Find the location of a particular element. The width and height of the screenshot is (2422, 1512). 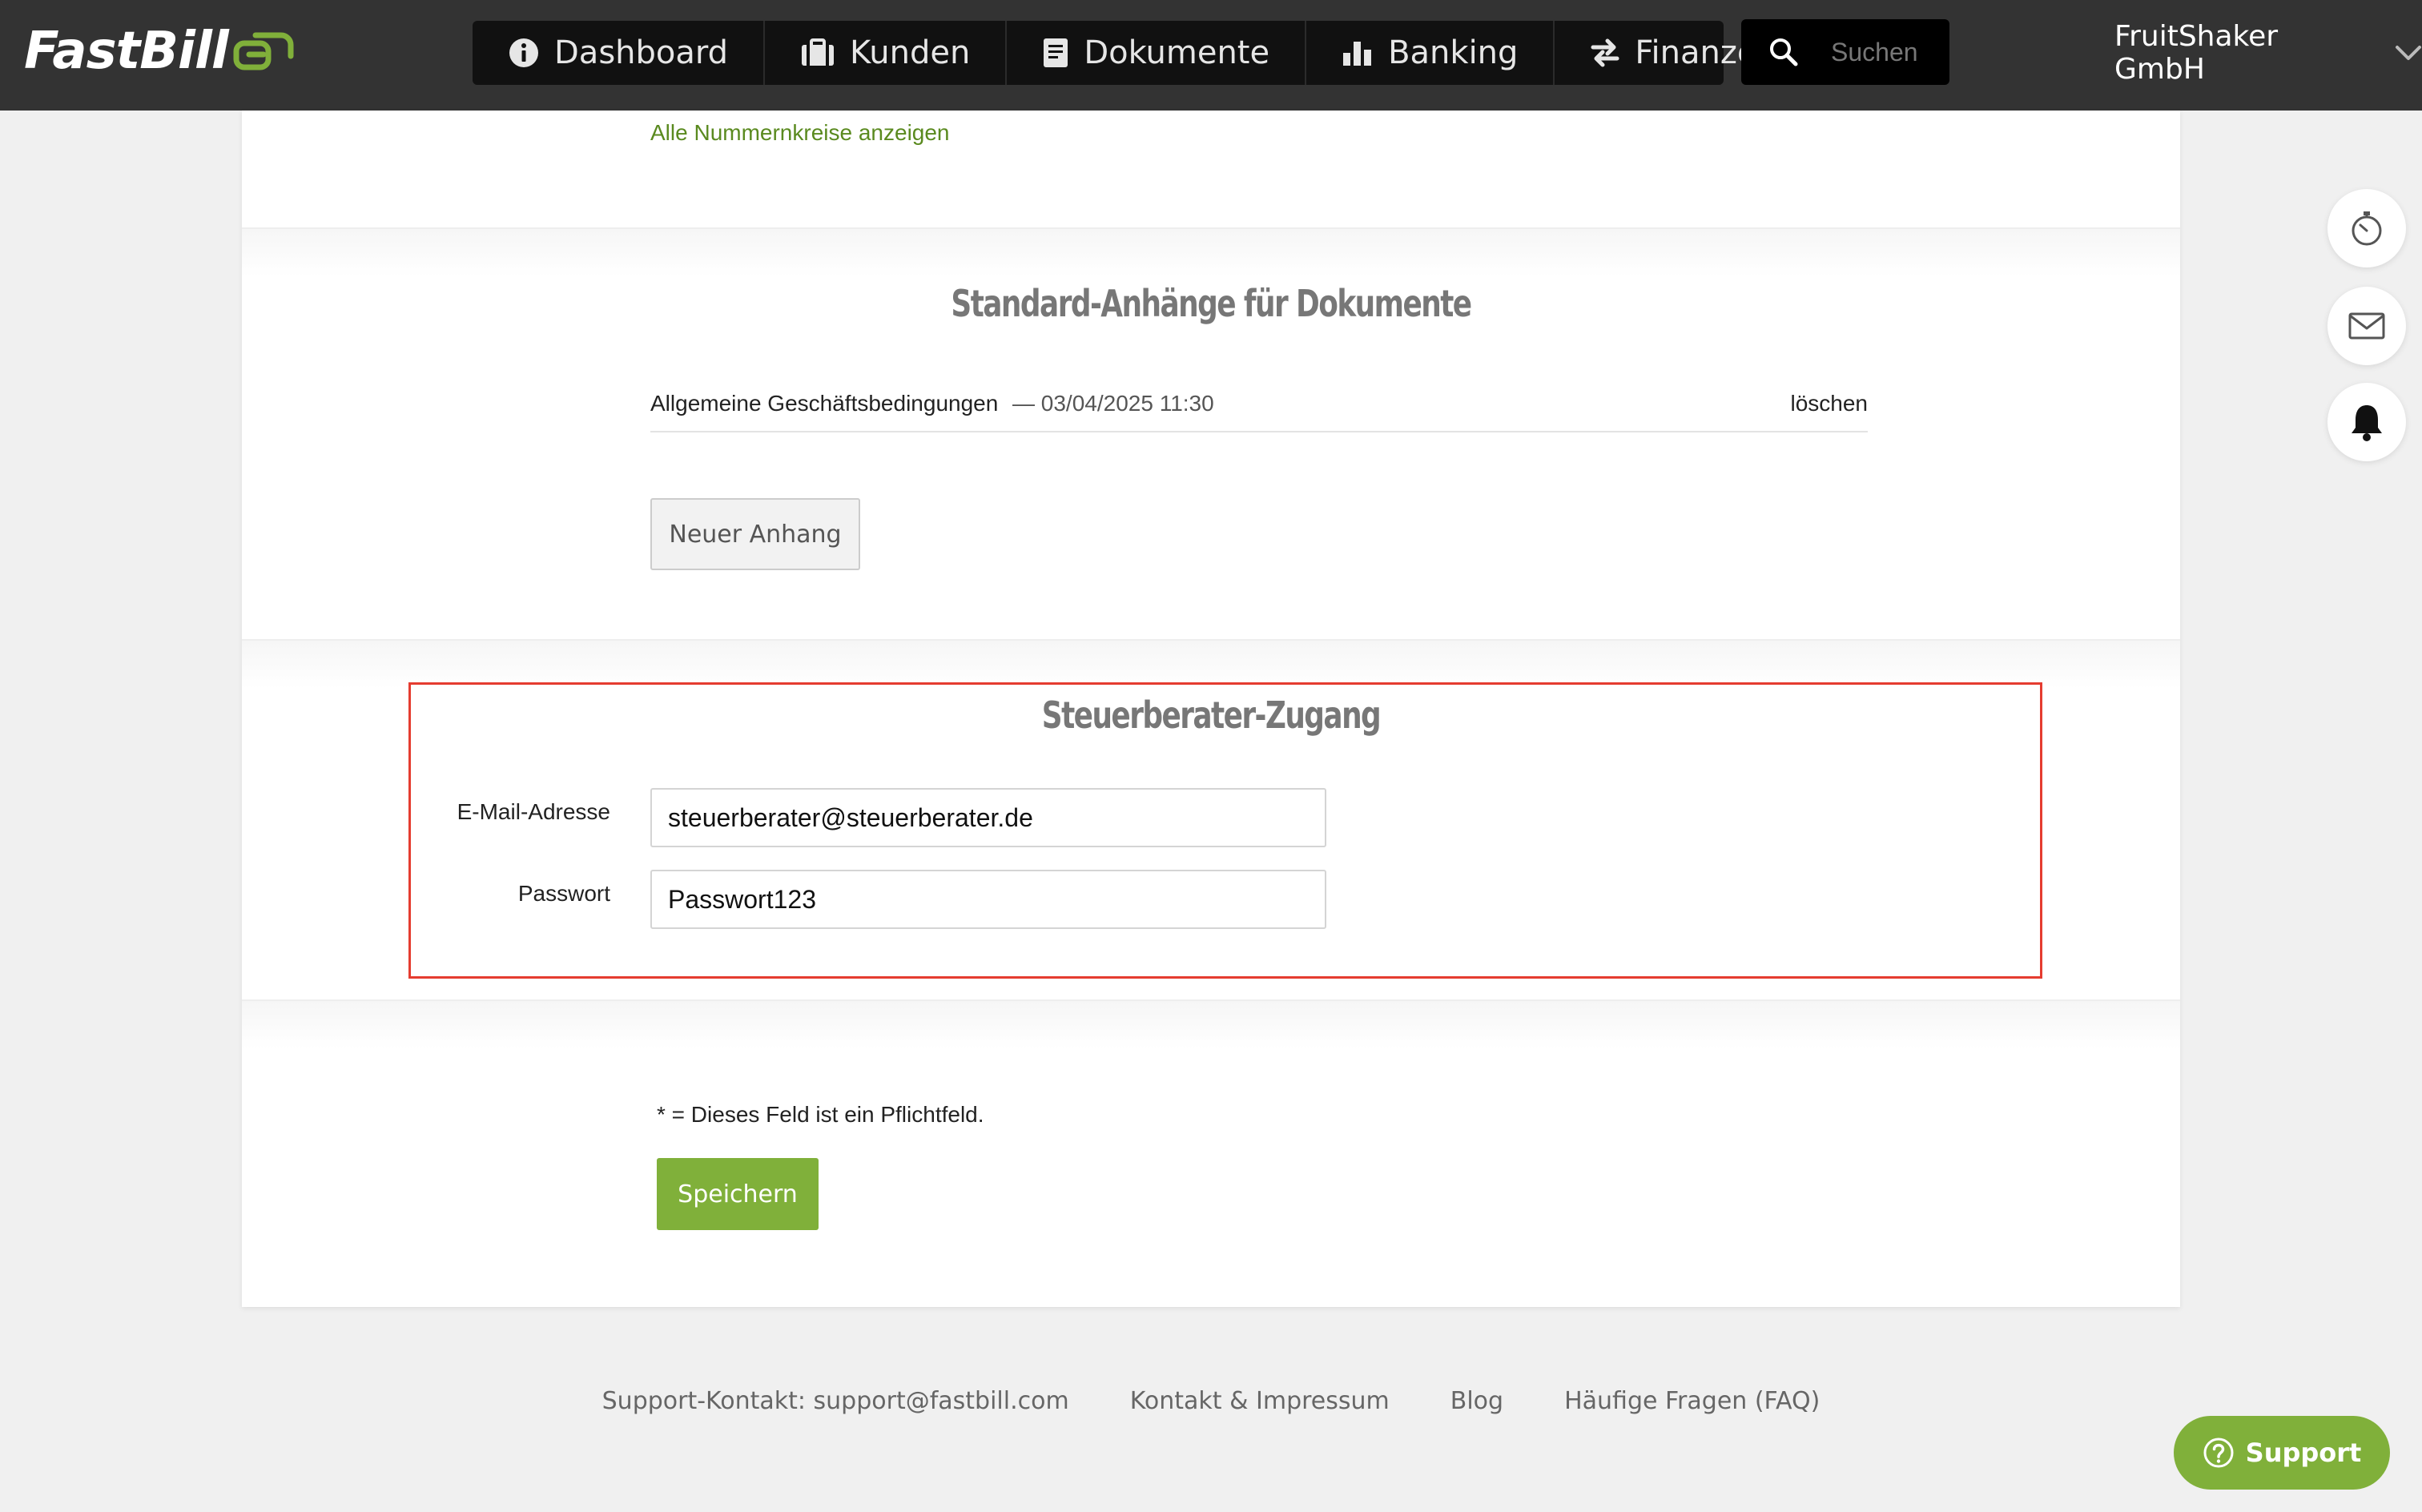

nav-item-banking: Banking is located at coordinates (1431, 53).